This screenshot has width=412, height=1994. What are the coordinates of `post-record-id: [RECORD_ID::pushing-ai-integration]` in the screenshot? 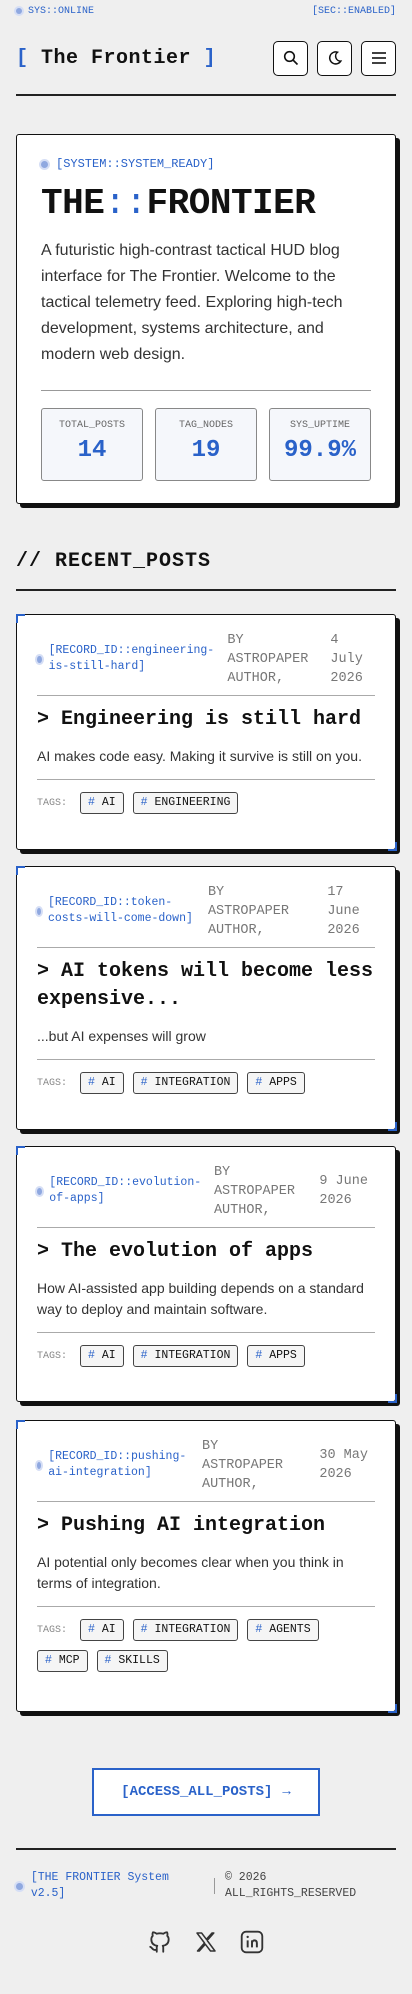 It's located at (115, 1465).